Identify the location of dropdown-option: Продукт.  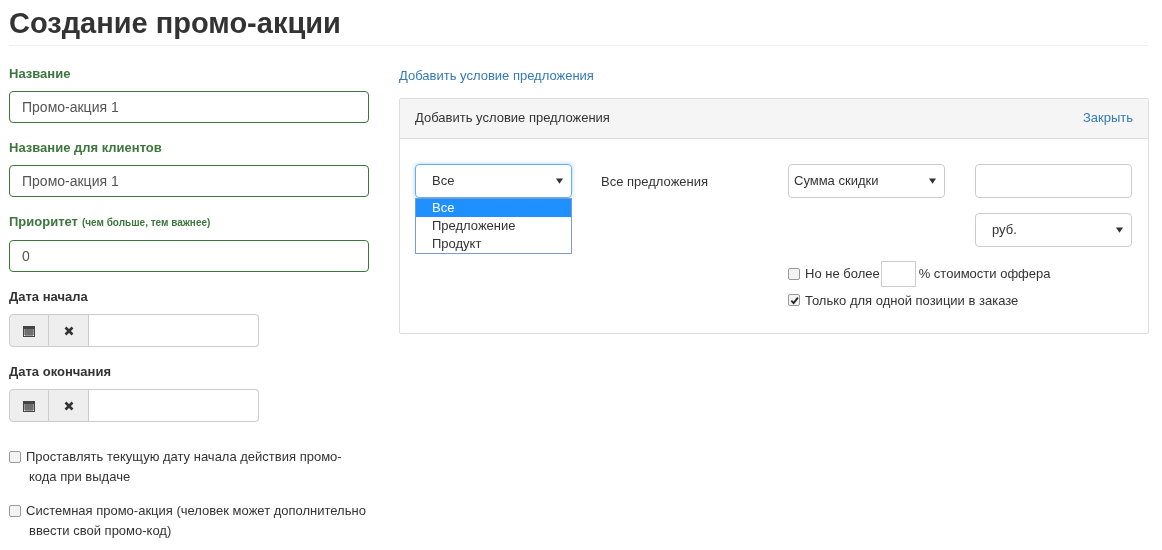
(493, 243).